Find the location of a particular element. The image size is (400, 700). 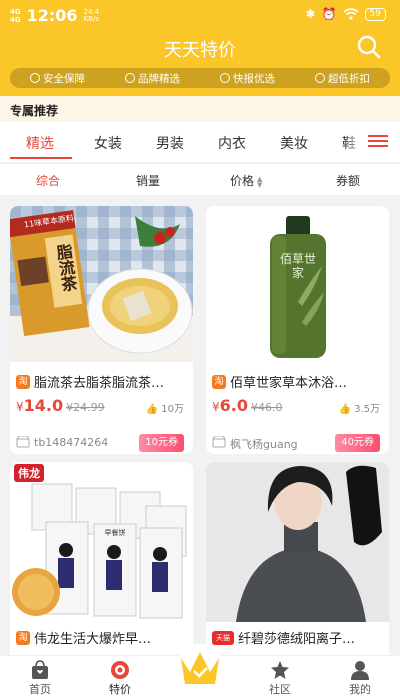

sales-count: 👍 3.5万 is located at coordinates (359, 409).